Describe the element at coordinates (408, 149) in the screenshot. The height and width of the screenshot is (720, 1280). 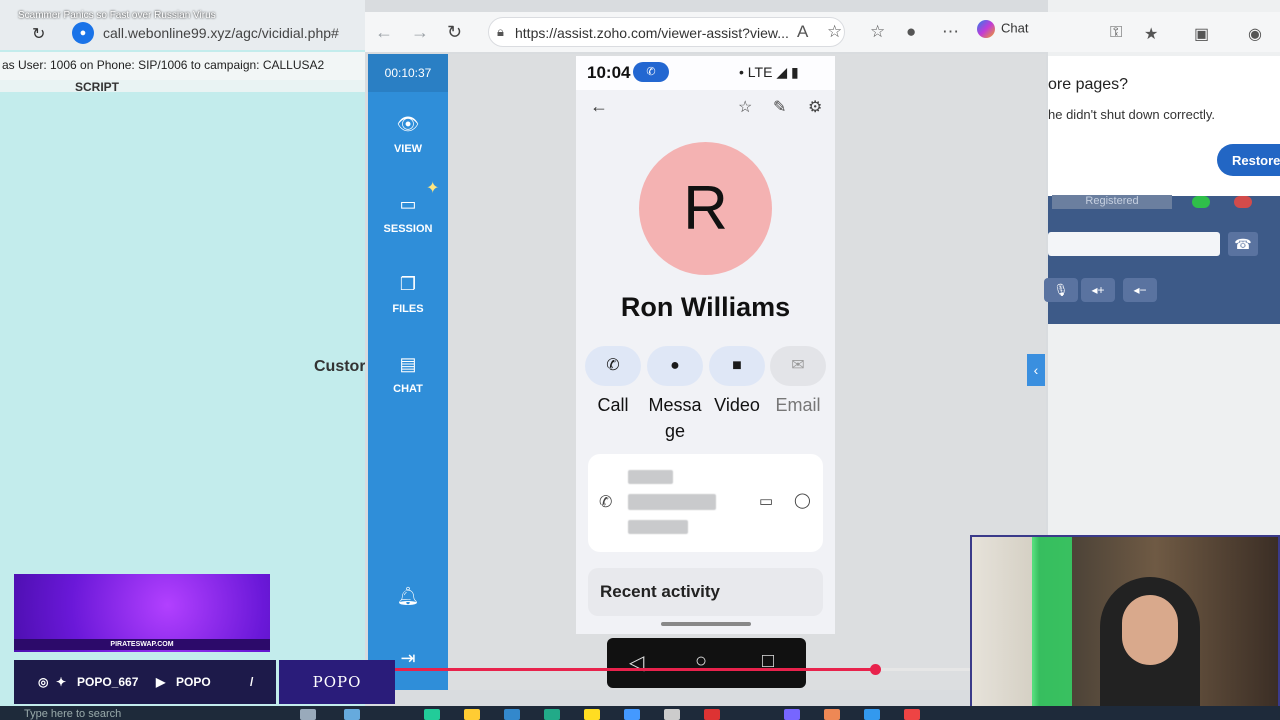
I see `sidebar-label: VIEW` at that location.